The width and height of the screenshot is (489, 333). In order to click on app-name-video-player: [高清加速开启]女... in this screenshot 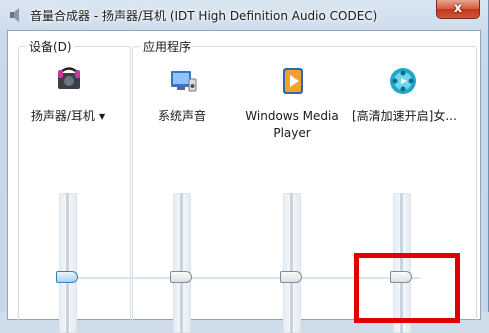, I will do `click(404, 116)`.